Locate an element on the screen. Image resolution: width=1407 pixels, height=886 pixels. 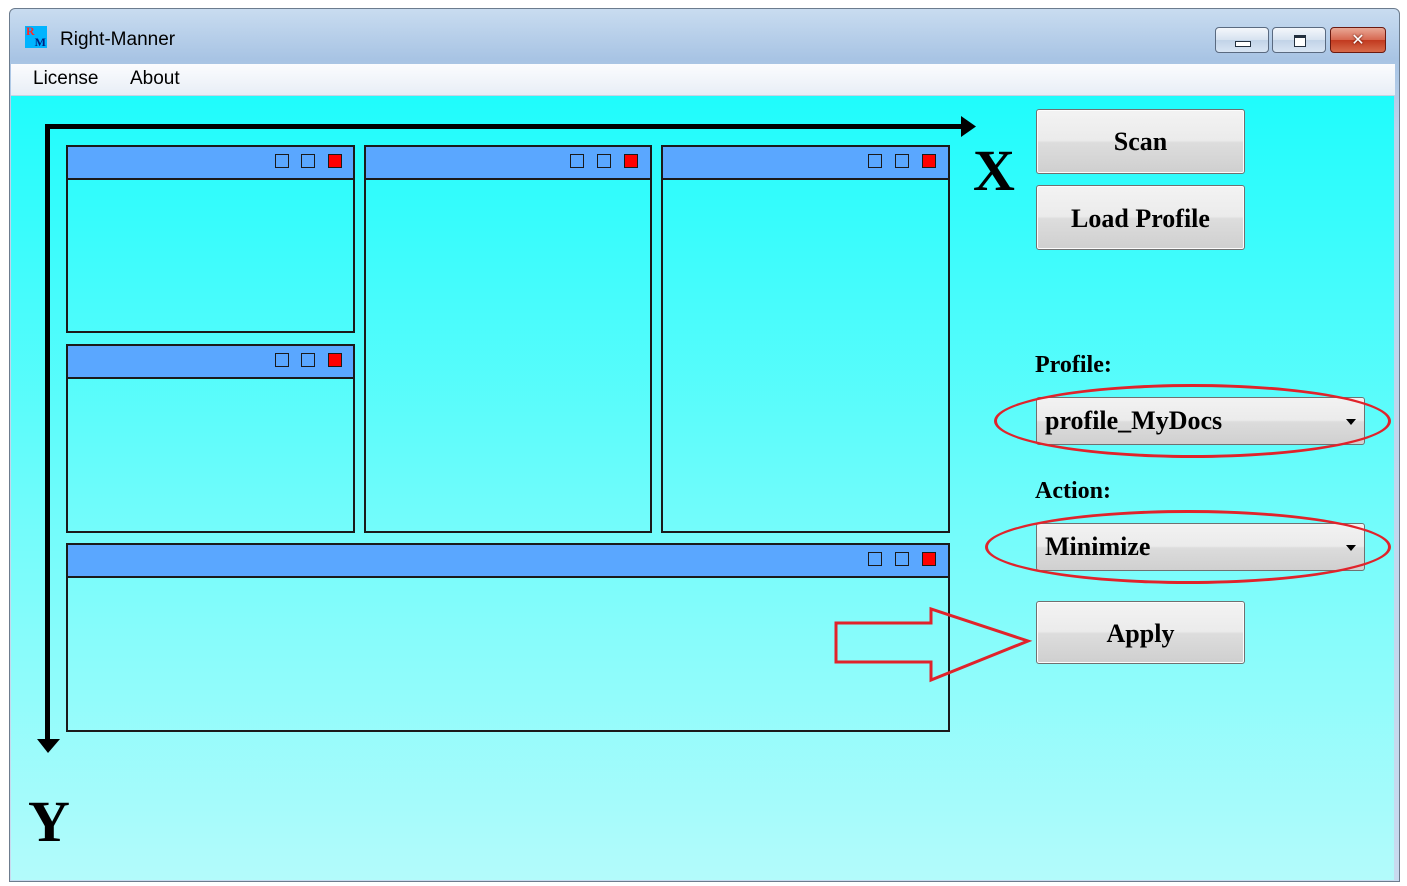
close-icon: ✕ is located at coordinates (1358, 39).